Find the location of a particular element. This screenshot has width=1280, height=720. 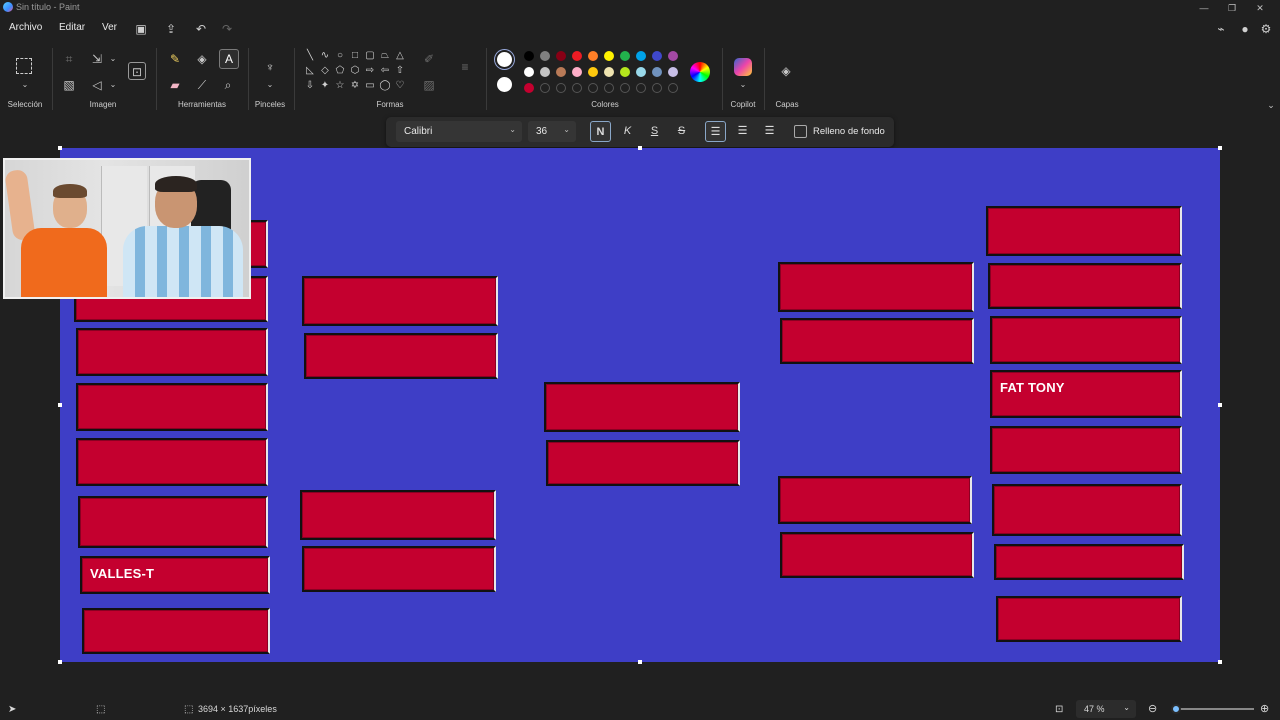

pentagon-shape-icon: ⬠ is located at coordinates (340, 71).